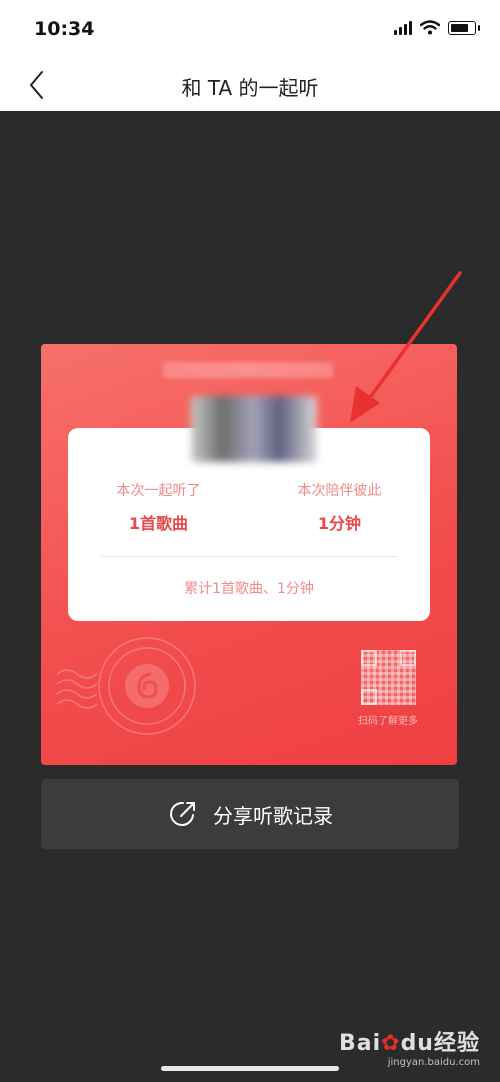 This screenshot has width=500, height=1082. What do you see at coordinates (388, 721) in the screenshot?
I see `qr-label: 扫码了解更多` at bounding box center [388, 721].